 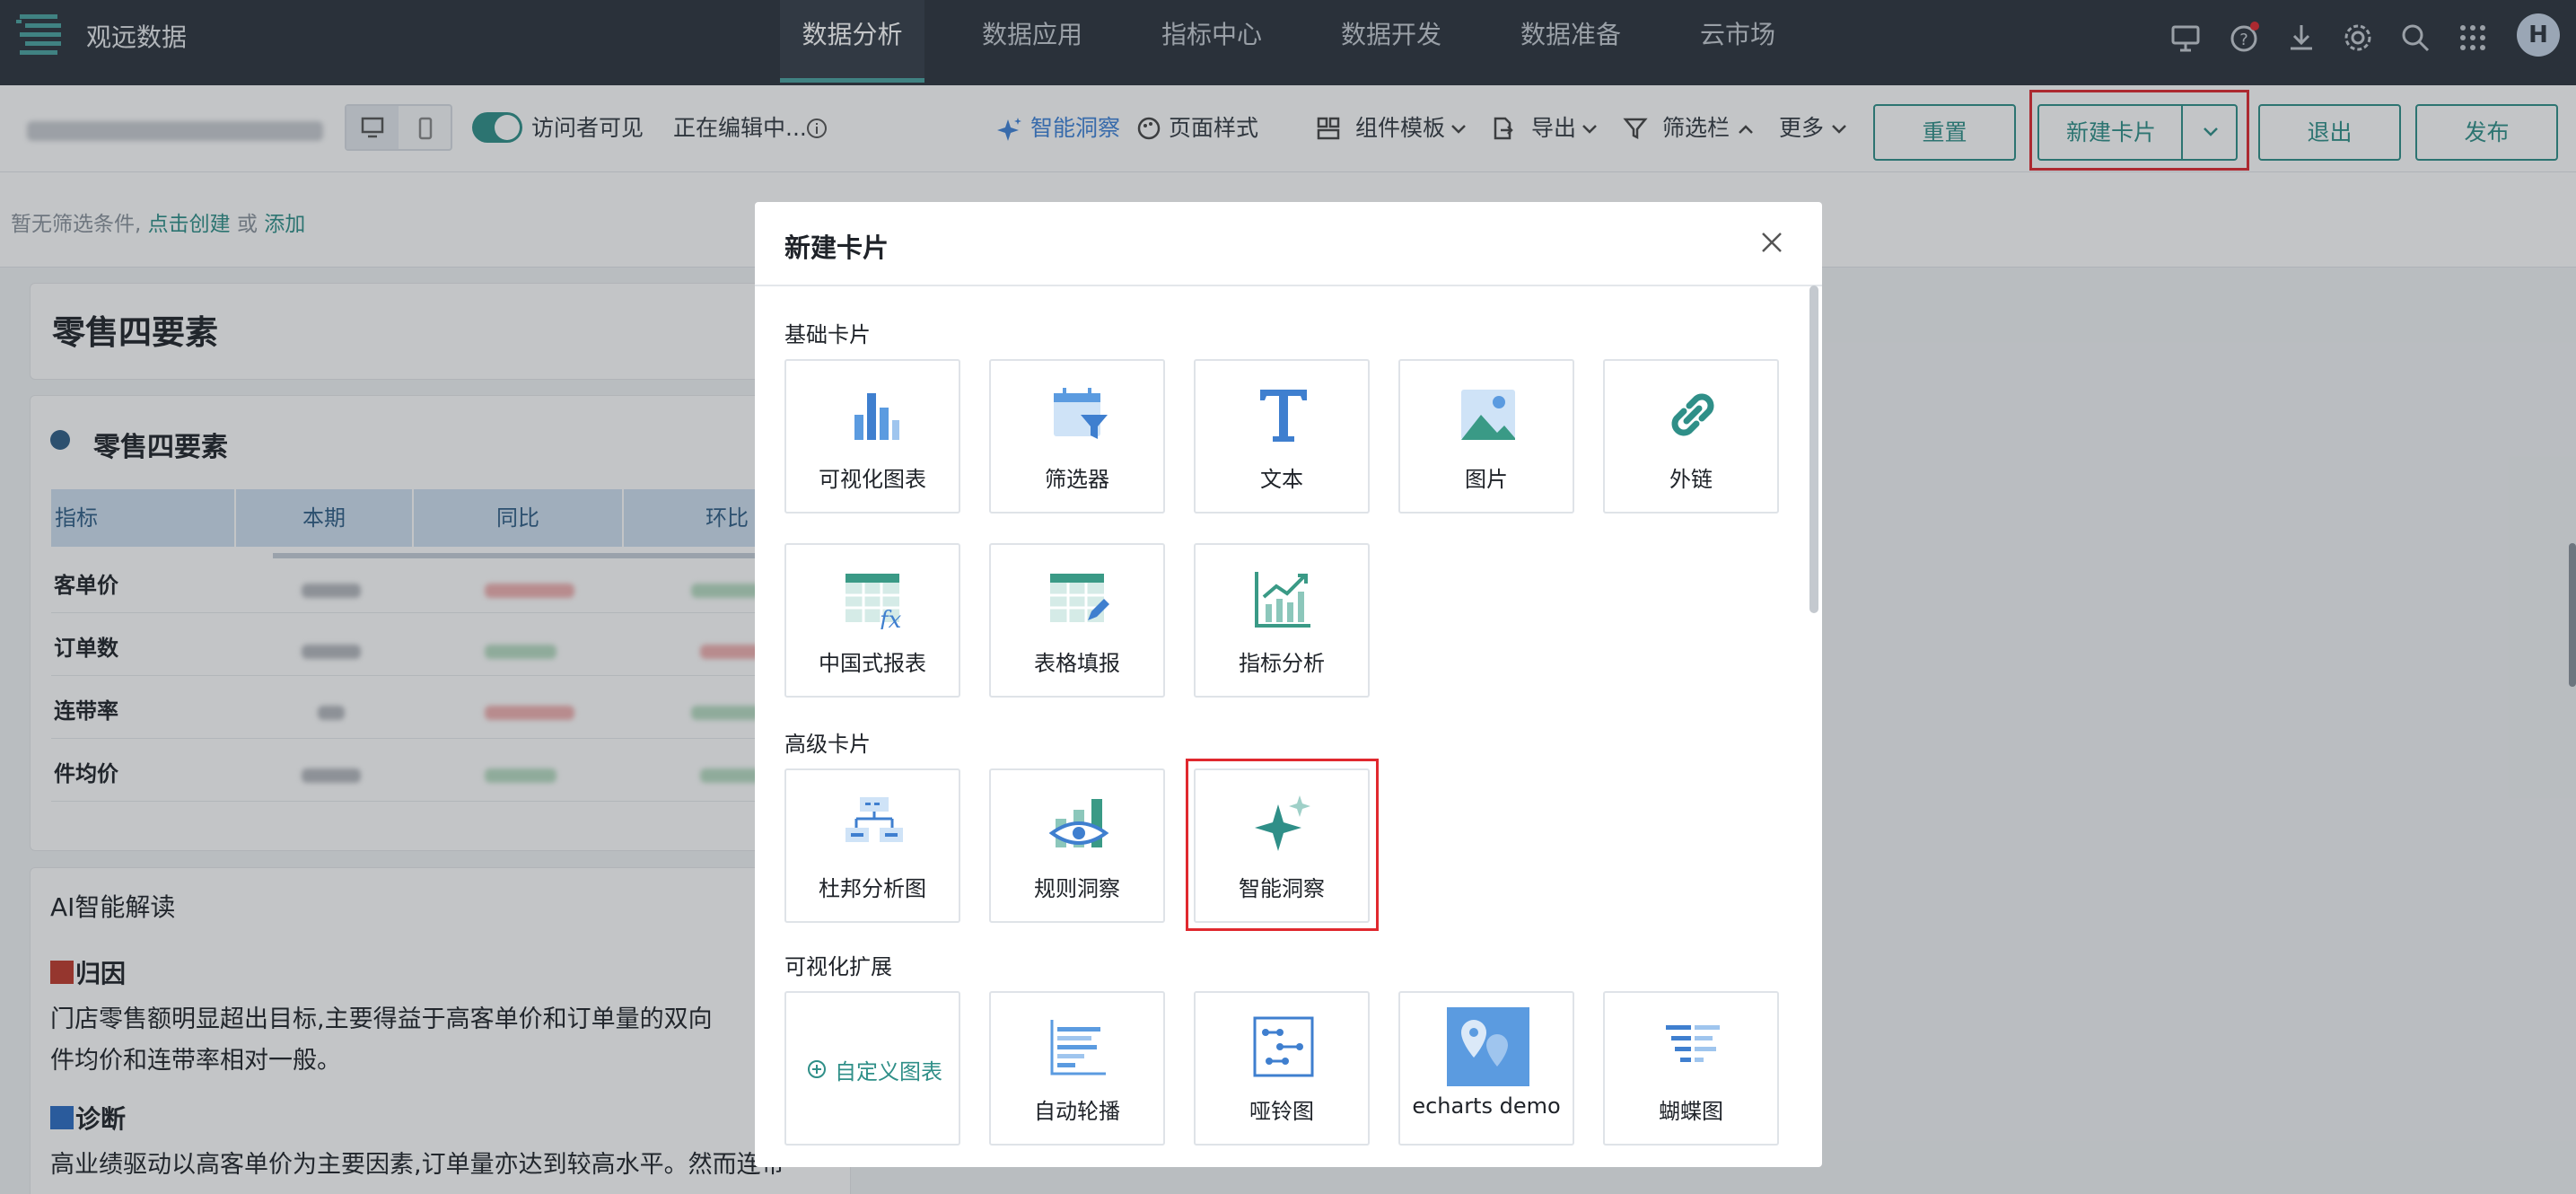 I want to click on carousel-list-icon, so click(x=1078, y=1047).